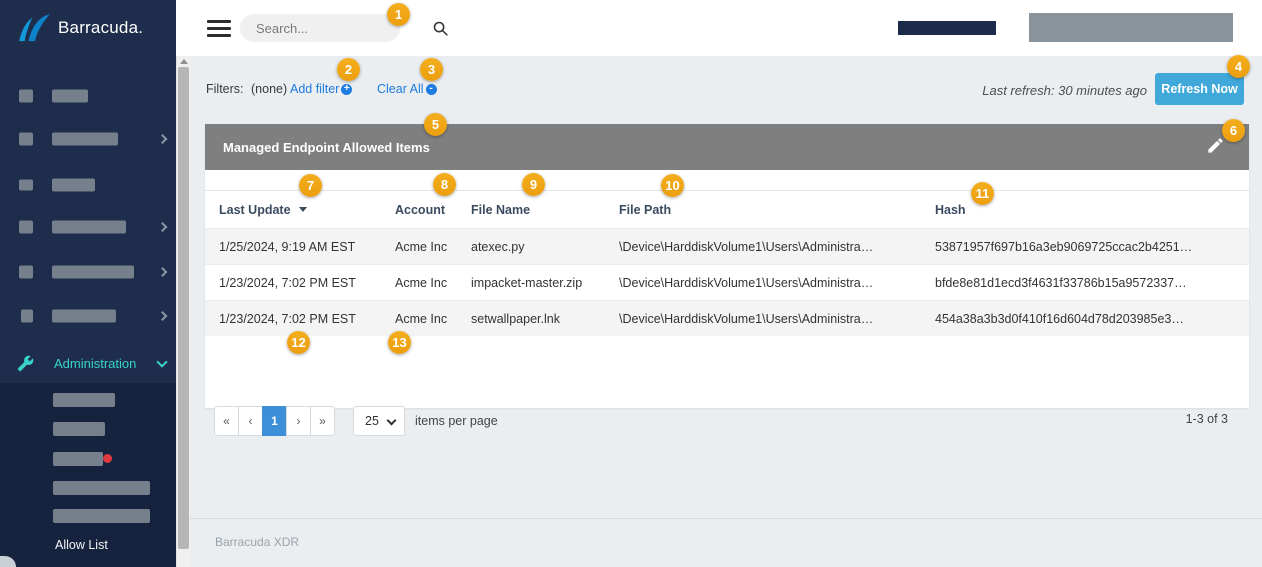 The width and height of the screenshot is (1262, 567). I want to click on items-per-page-select: 25, so click(379, 421).